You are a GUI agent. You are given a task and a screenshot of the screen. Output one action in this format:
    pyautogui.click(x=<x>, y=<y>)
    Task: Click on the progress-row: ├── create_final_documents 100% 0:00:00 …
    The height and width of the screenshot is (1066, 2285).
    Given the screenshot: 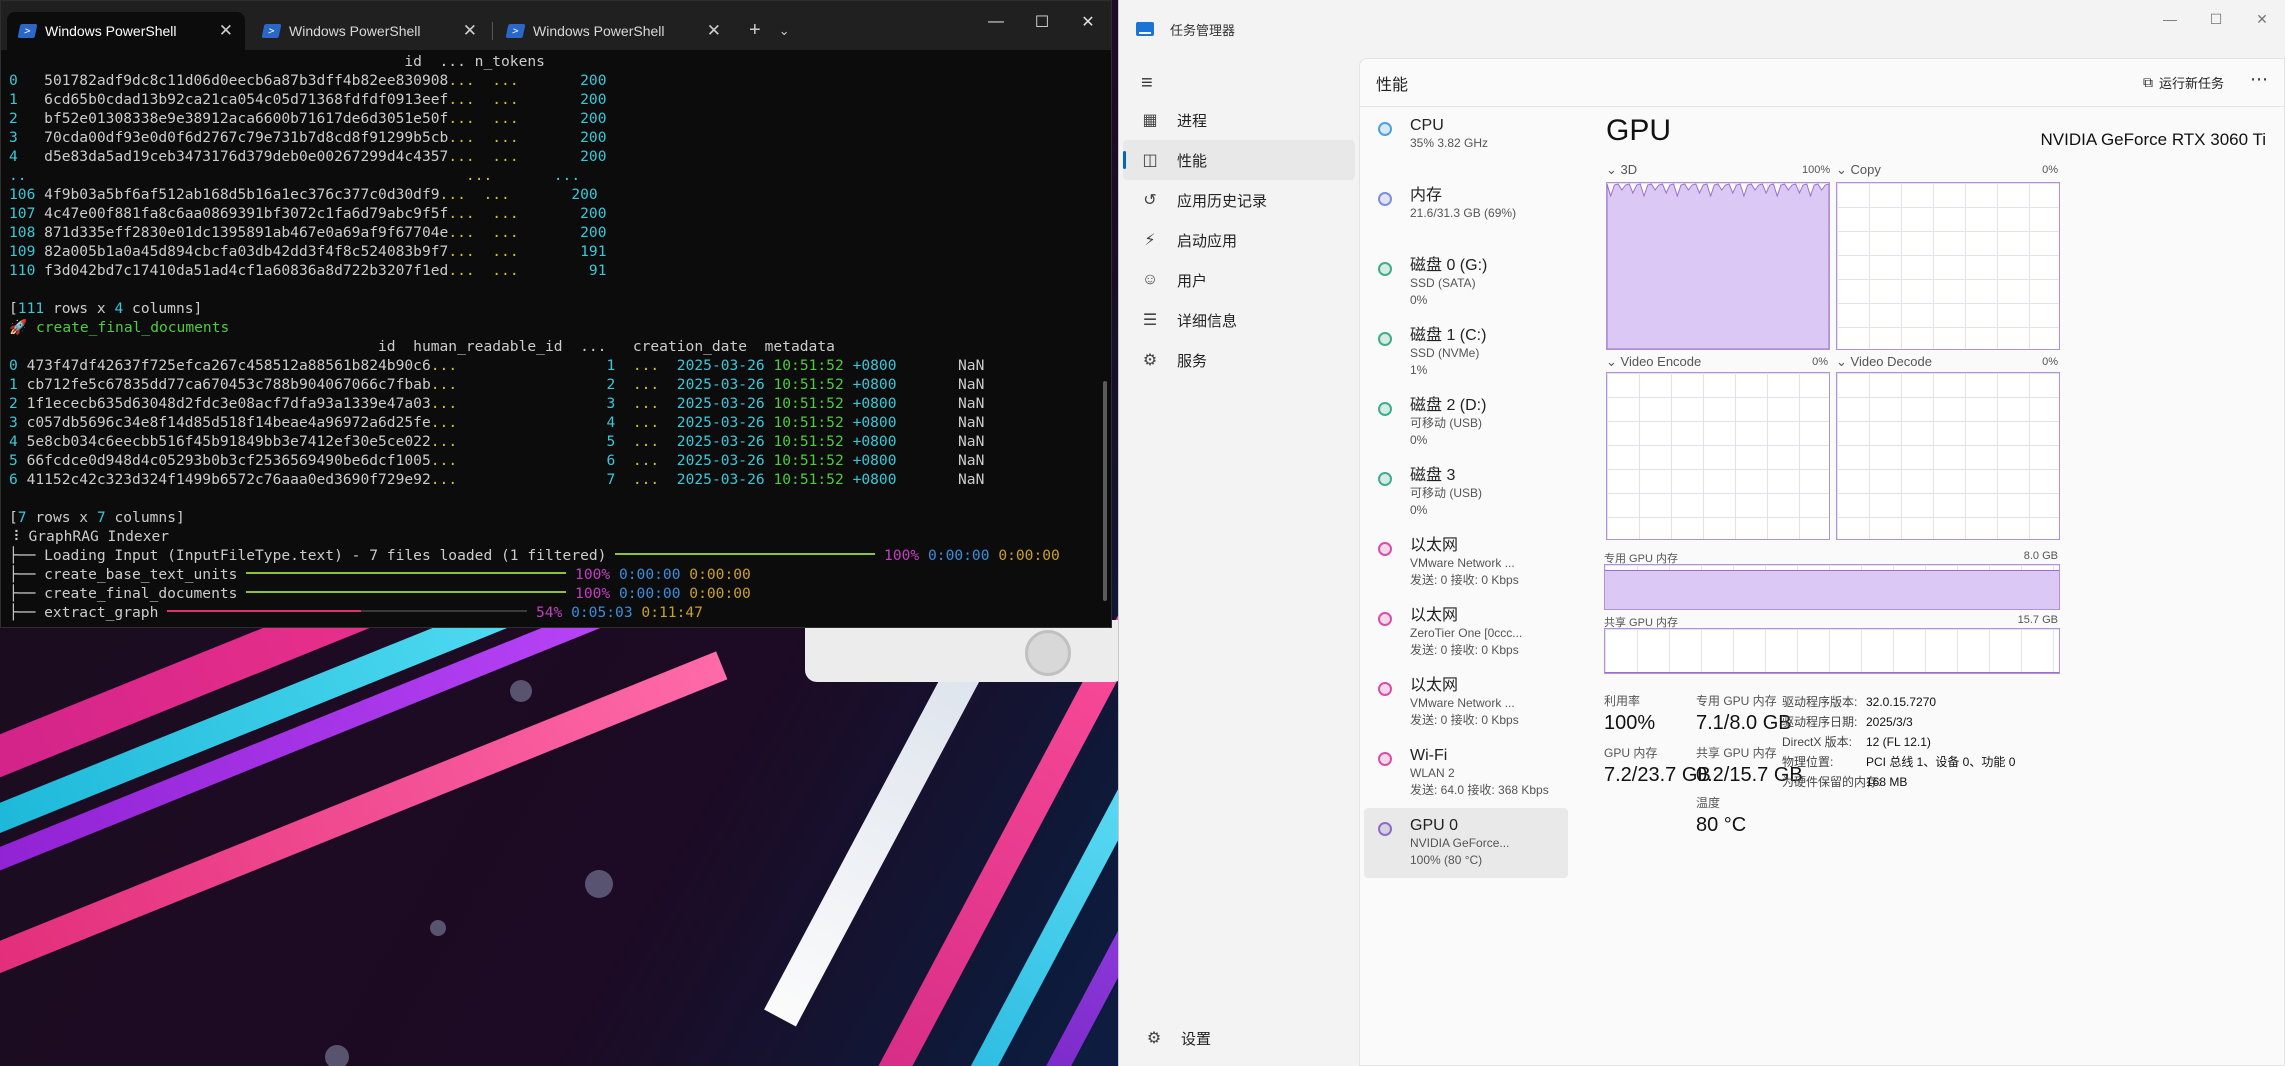 What is the action you would take?
    pyautogui.click(x=380, y=593)
    